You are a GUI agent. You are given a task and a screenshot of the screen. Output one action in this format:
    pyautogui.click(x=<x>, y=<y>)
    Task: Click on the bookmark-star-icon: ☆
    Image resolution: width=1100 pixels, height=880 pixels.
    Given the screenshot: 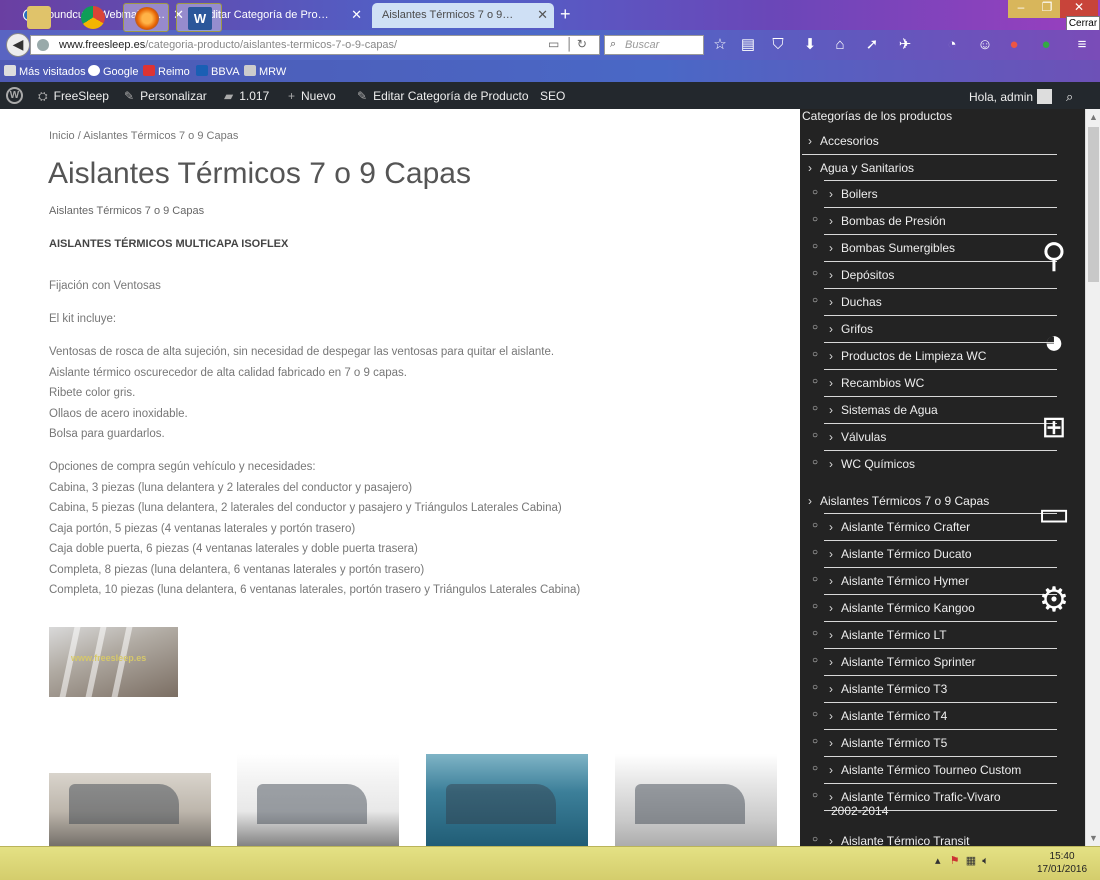 What is the action you would take?
    pyautogui.click(x=720, y=45)
    